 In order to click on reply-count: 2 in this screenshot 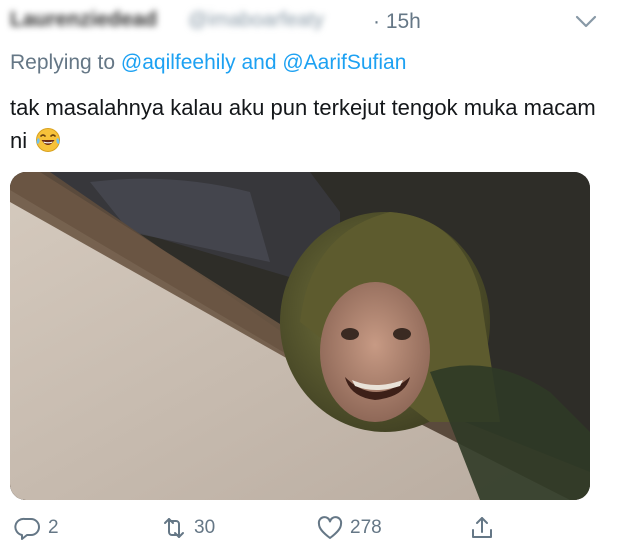, I will do `click(53, 527)`.